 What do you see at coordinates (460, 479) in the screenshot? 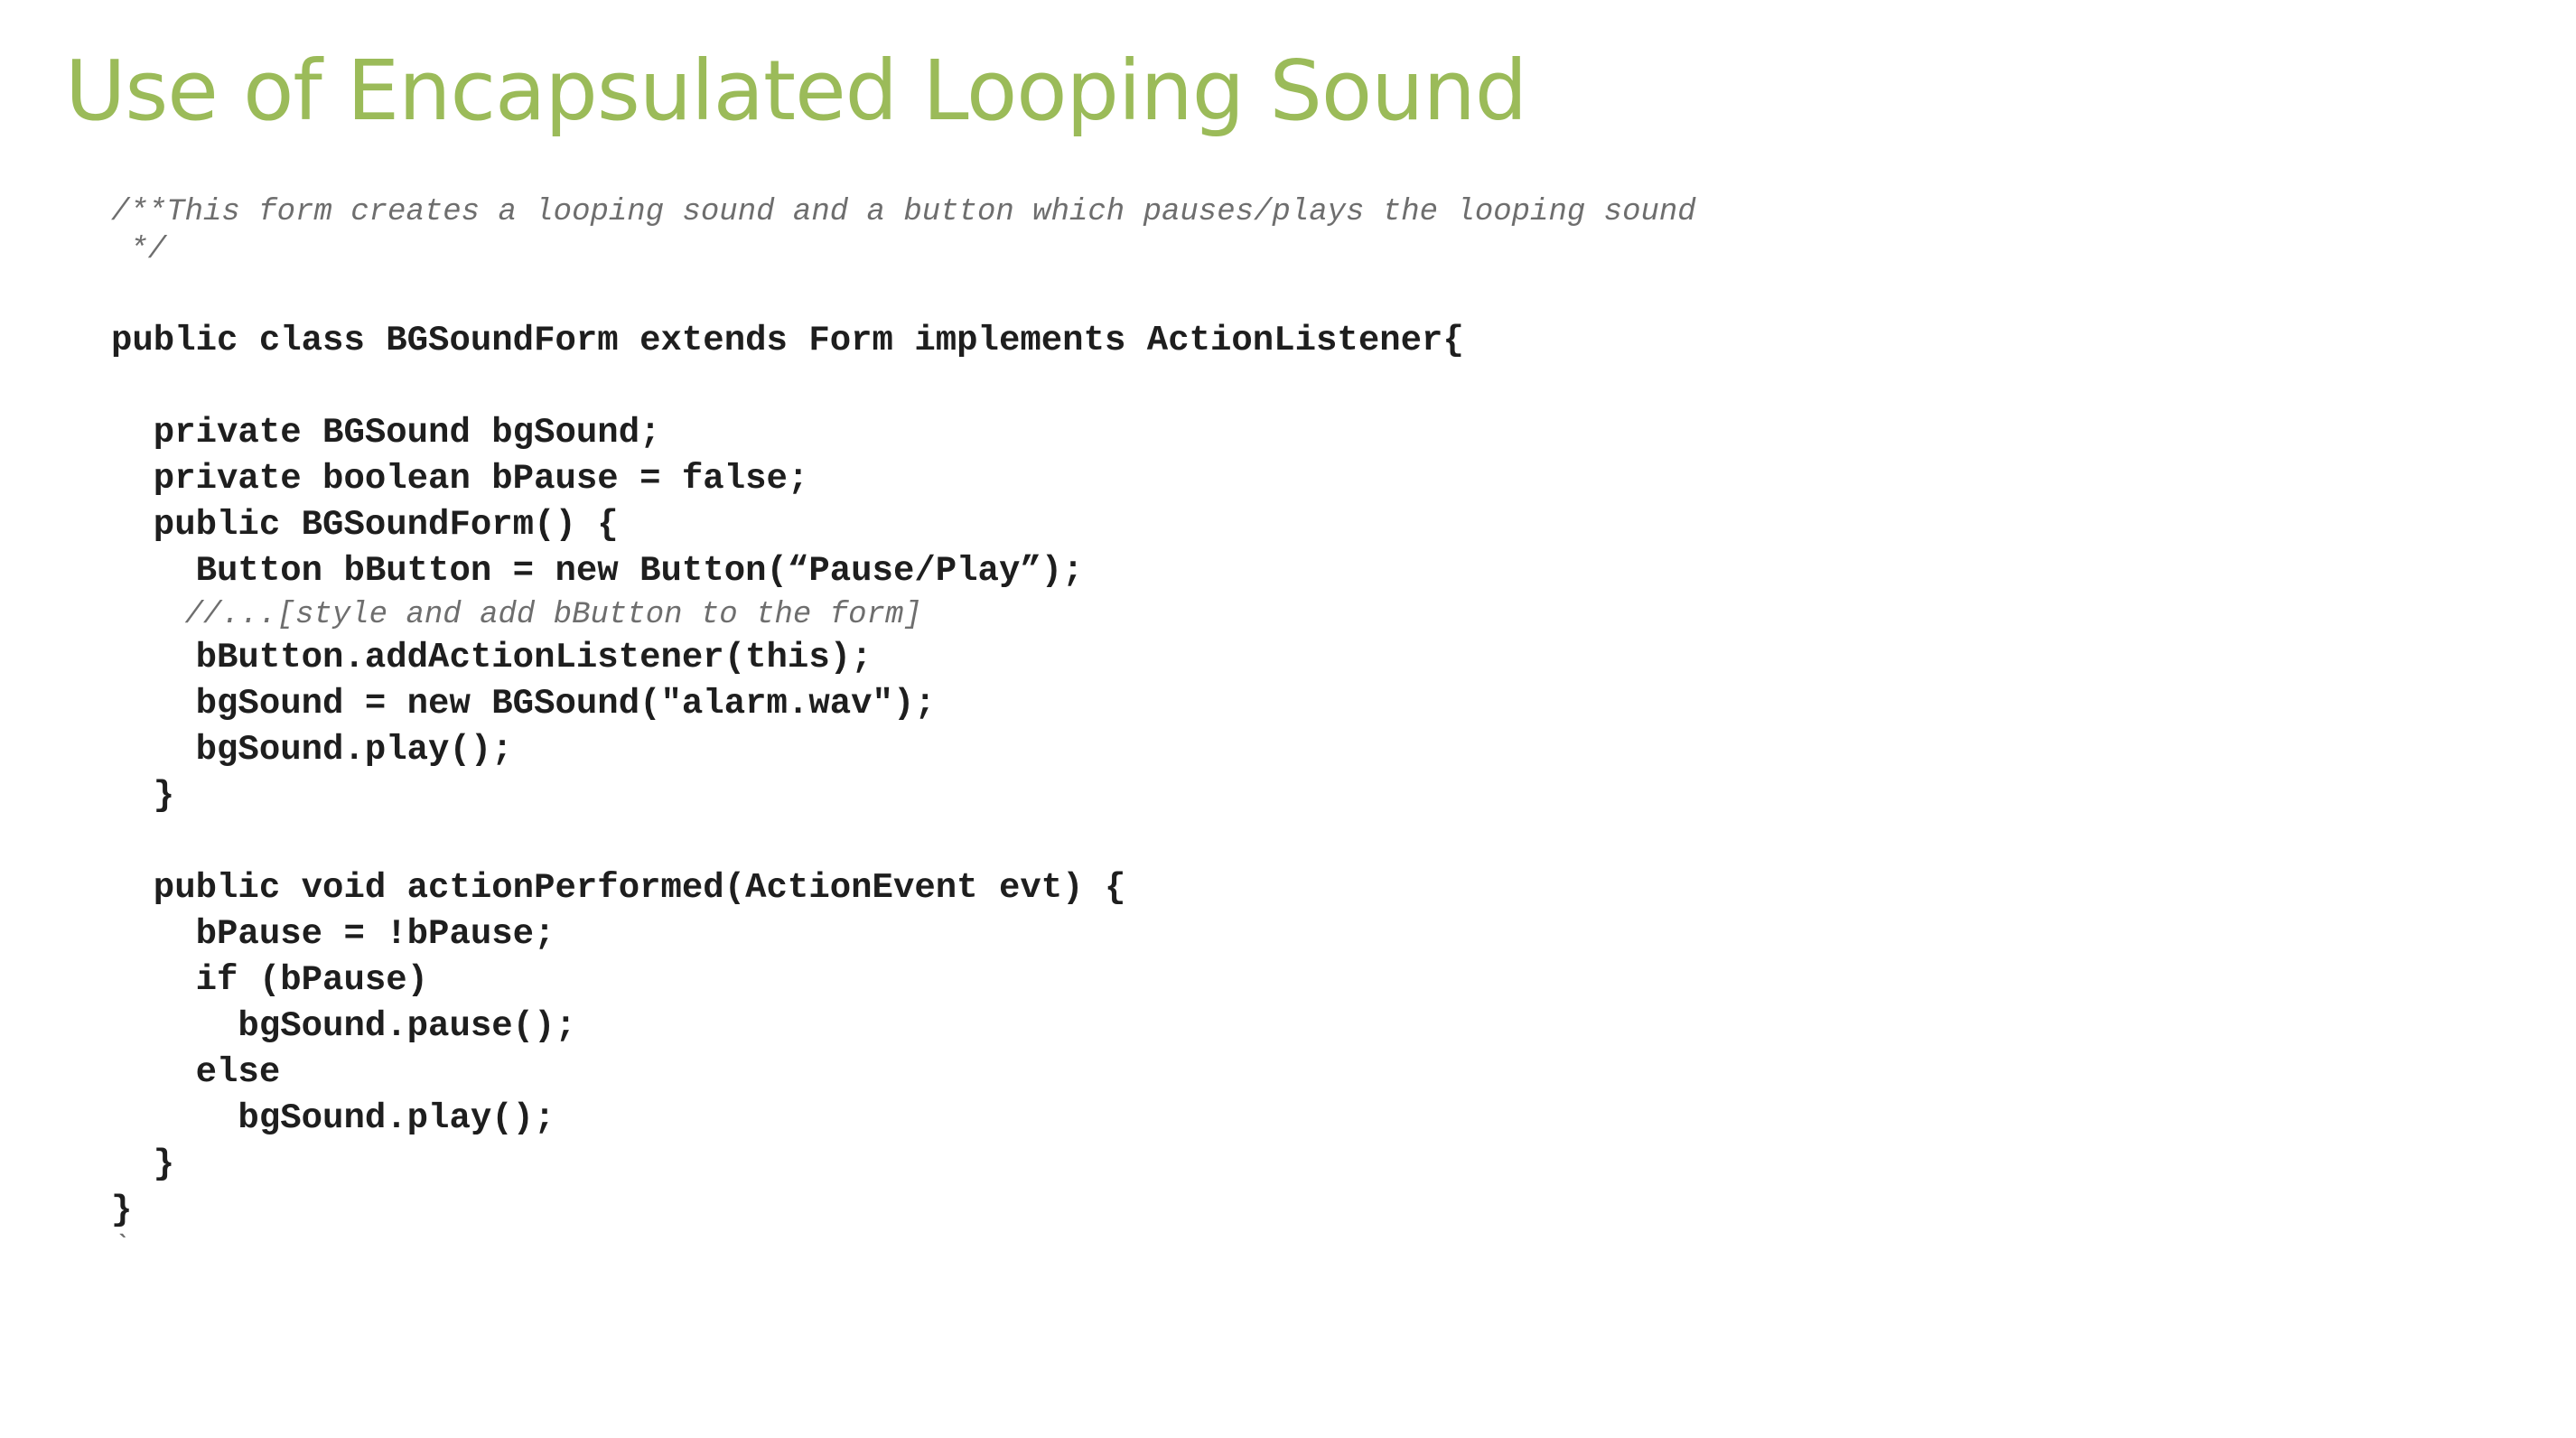
I see `code-line: private boolean bPause = false;` at bounding box center [460, 479].